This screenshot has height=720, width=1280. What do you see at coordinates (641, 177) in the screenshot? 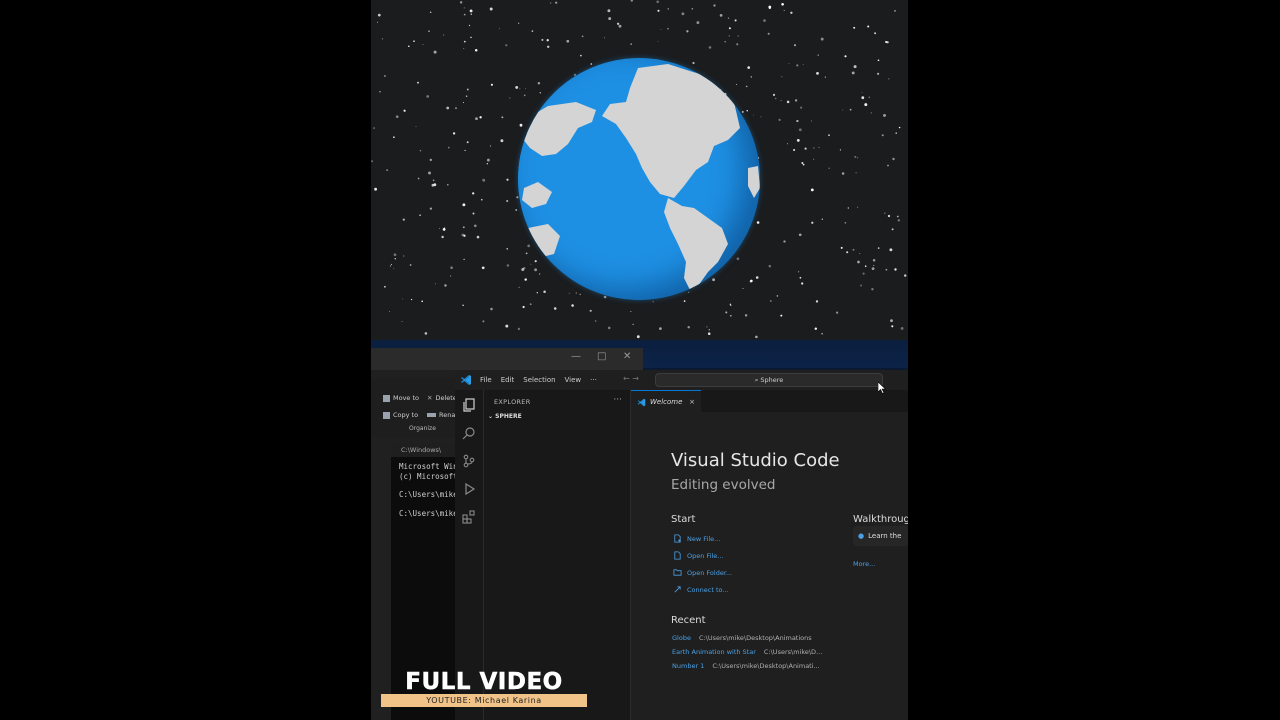
I see `continents` at bounding box center [641, 177].